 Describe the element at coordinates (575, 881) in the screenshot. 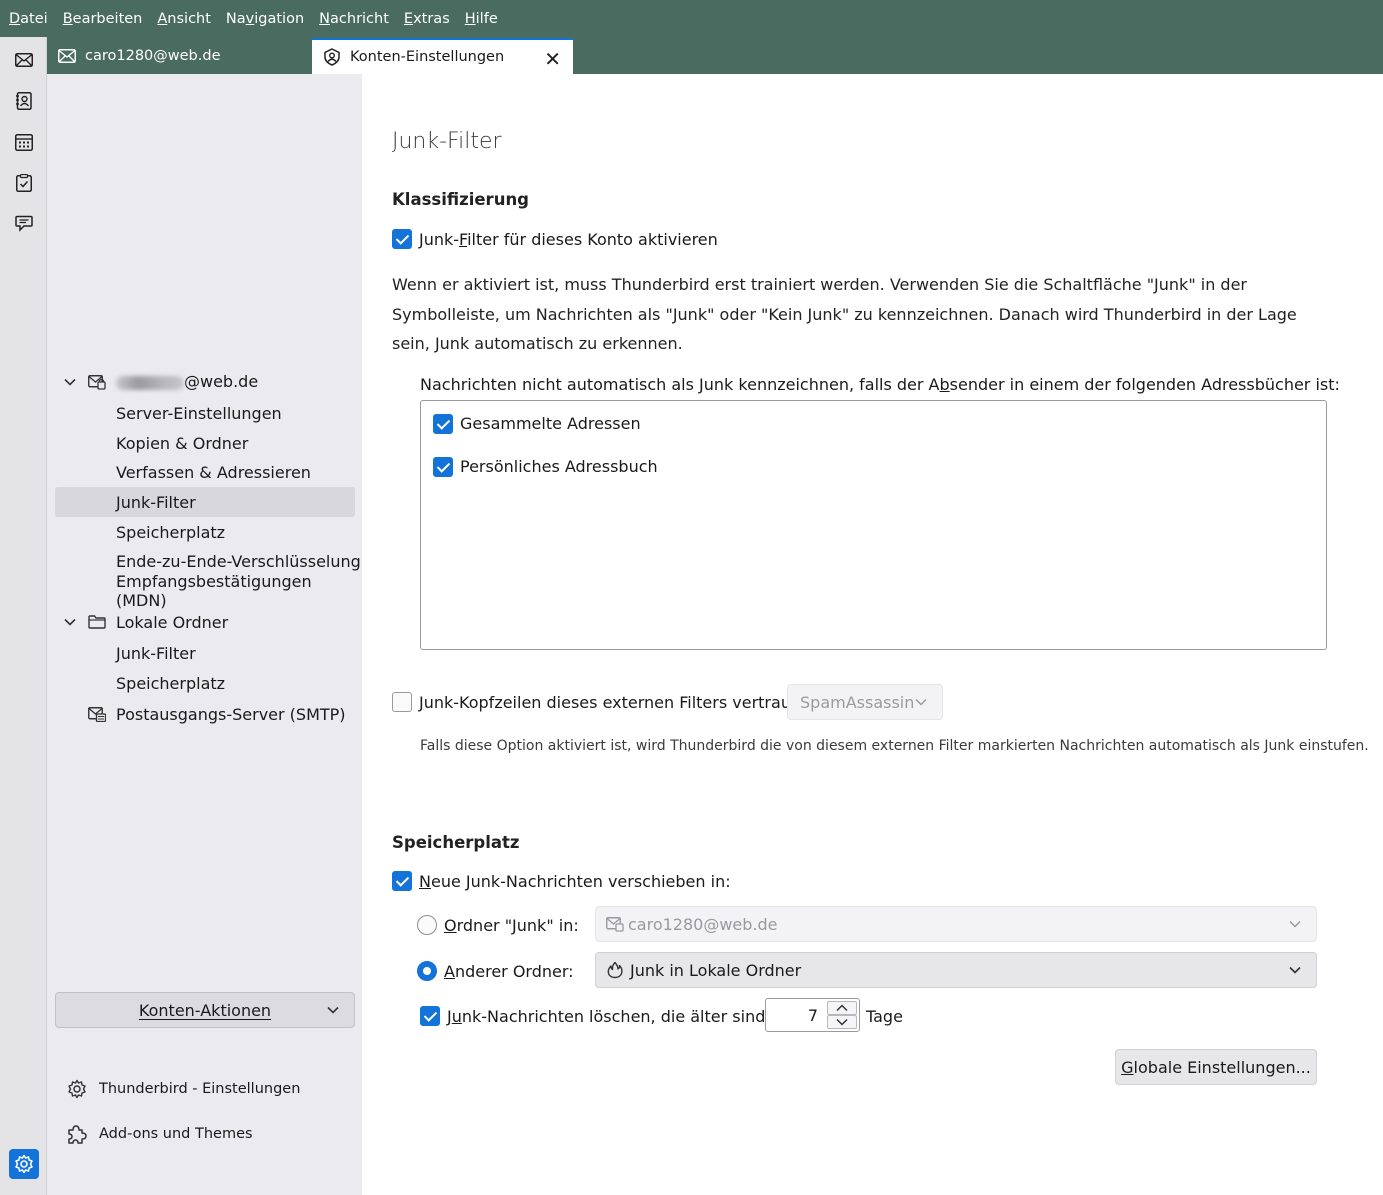

I see `move-junk-label: Neue Junk-Nachrichten verschieben in:` at that location.